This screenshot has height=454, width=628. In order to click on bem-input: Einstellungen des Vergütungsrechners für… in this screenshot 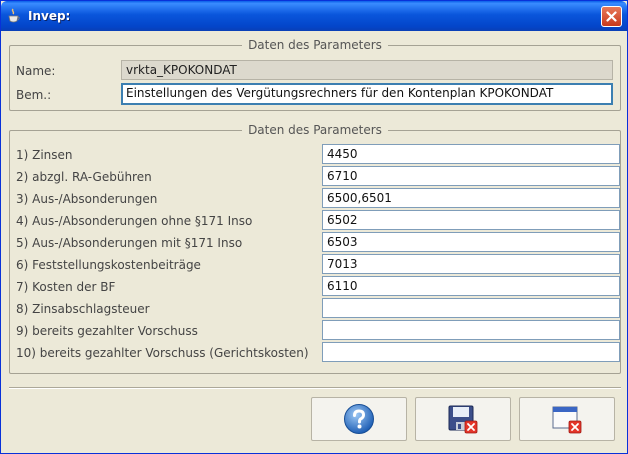, I will do `click(367, 94)`.